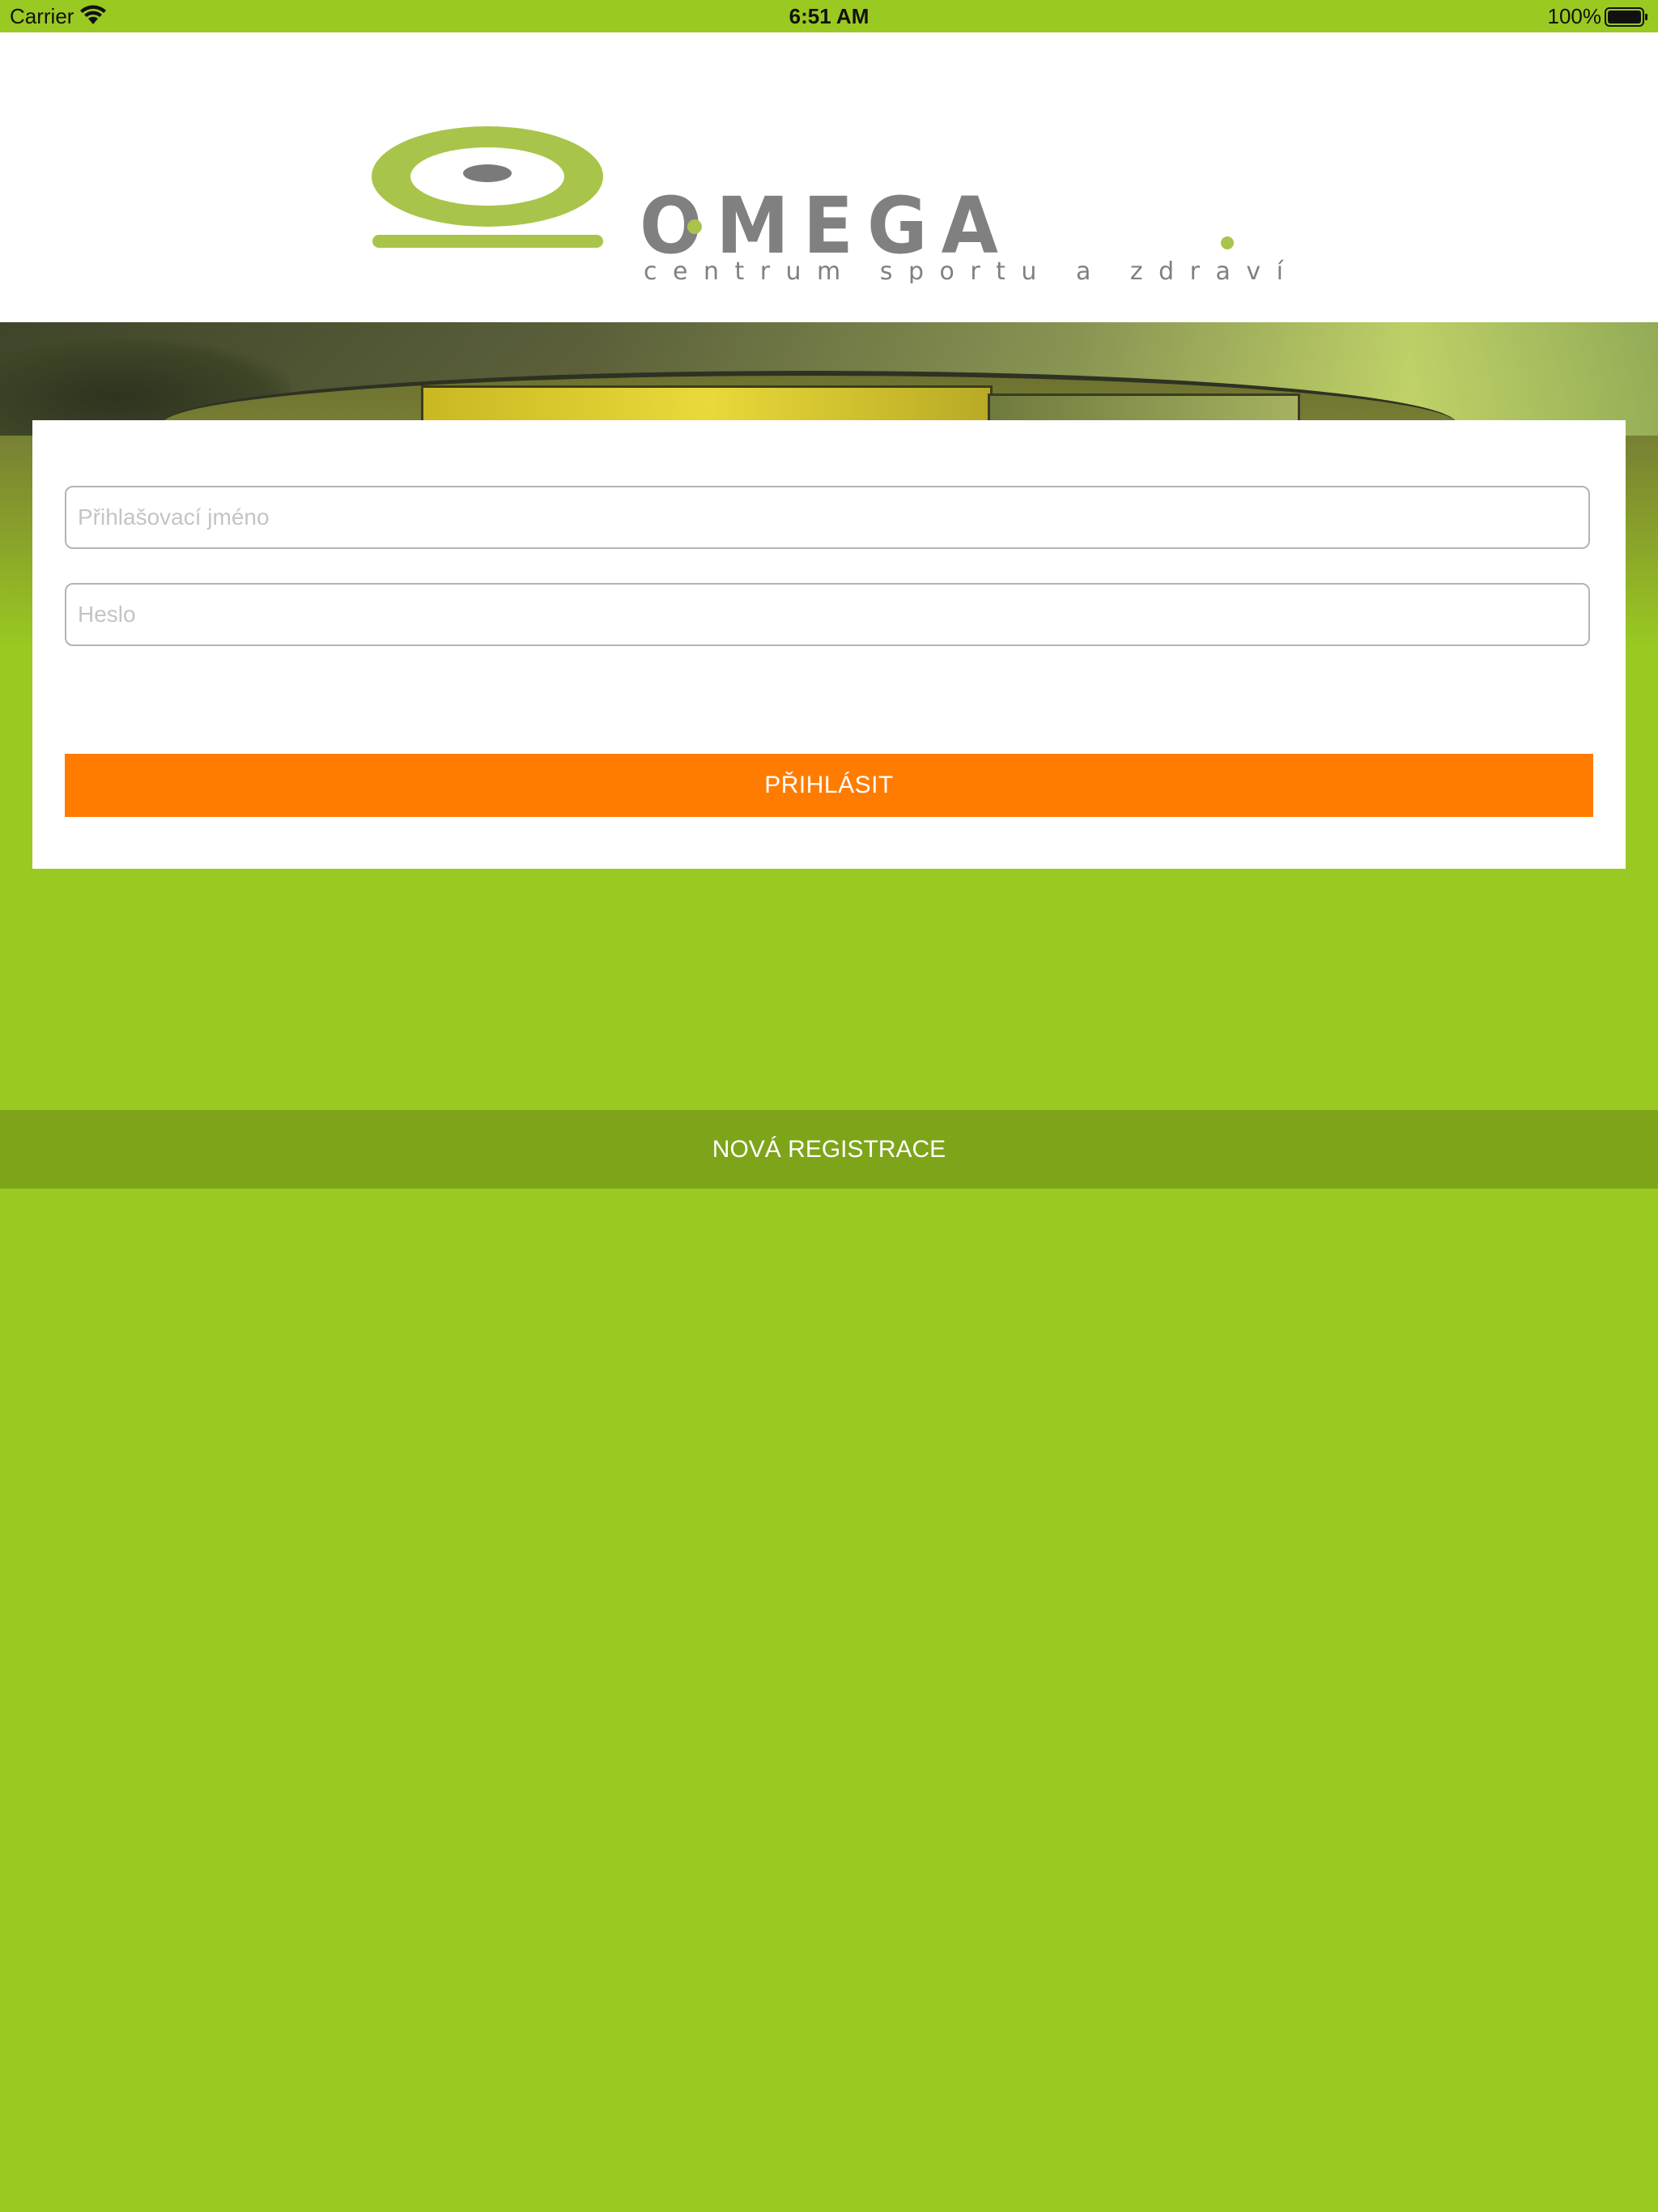  What do you see at coordinates (827, 615) in the screenshot?
I see `password-input` at bounding box center [827, 615].